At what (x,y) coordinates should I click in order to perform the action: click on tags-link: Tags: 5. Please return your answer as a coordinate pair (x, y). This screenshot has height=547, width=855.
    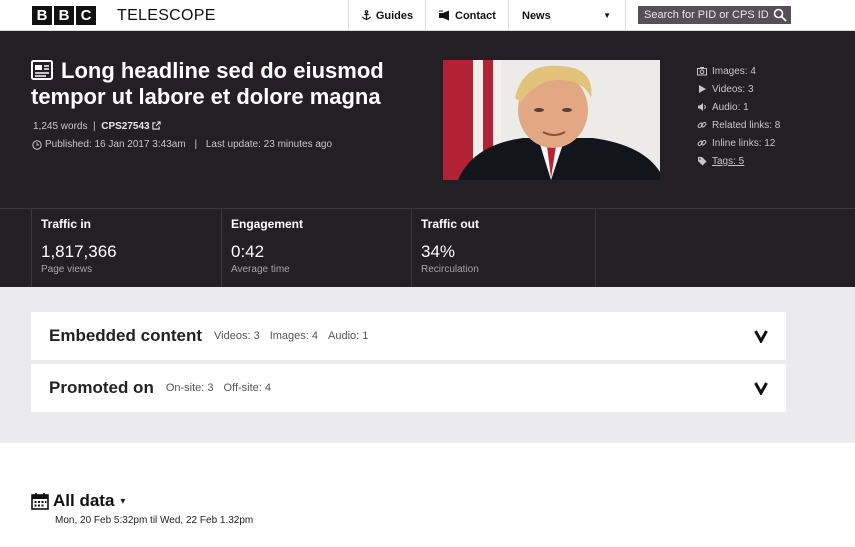
    Looking at the image, I should click on (738, 161).